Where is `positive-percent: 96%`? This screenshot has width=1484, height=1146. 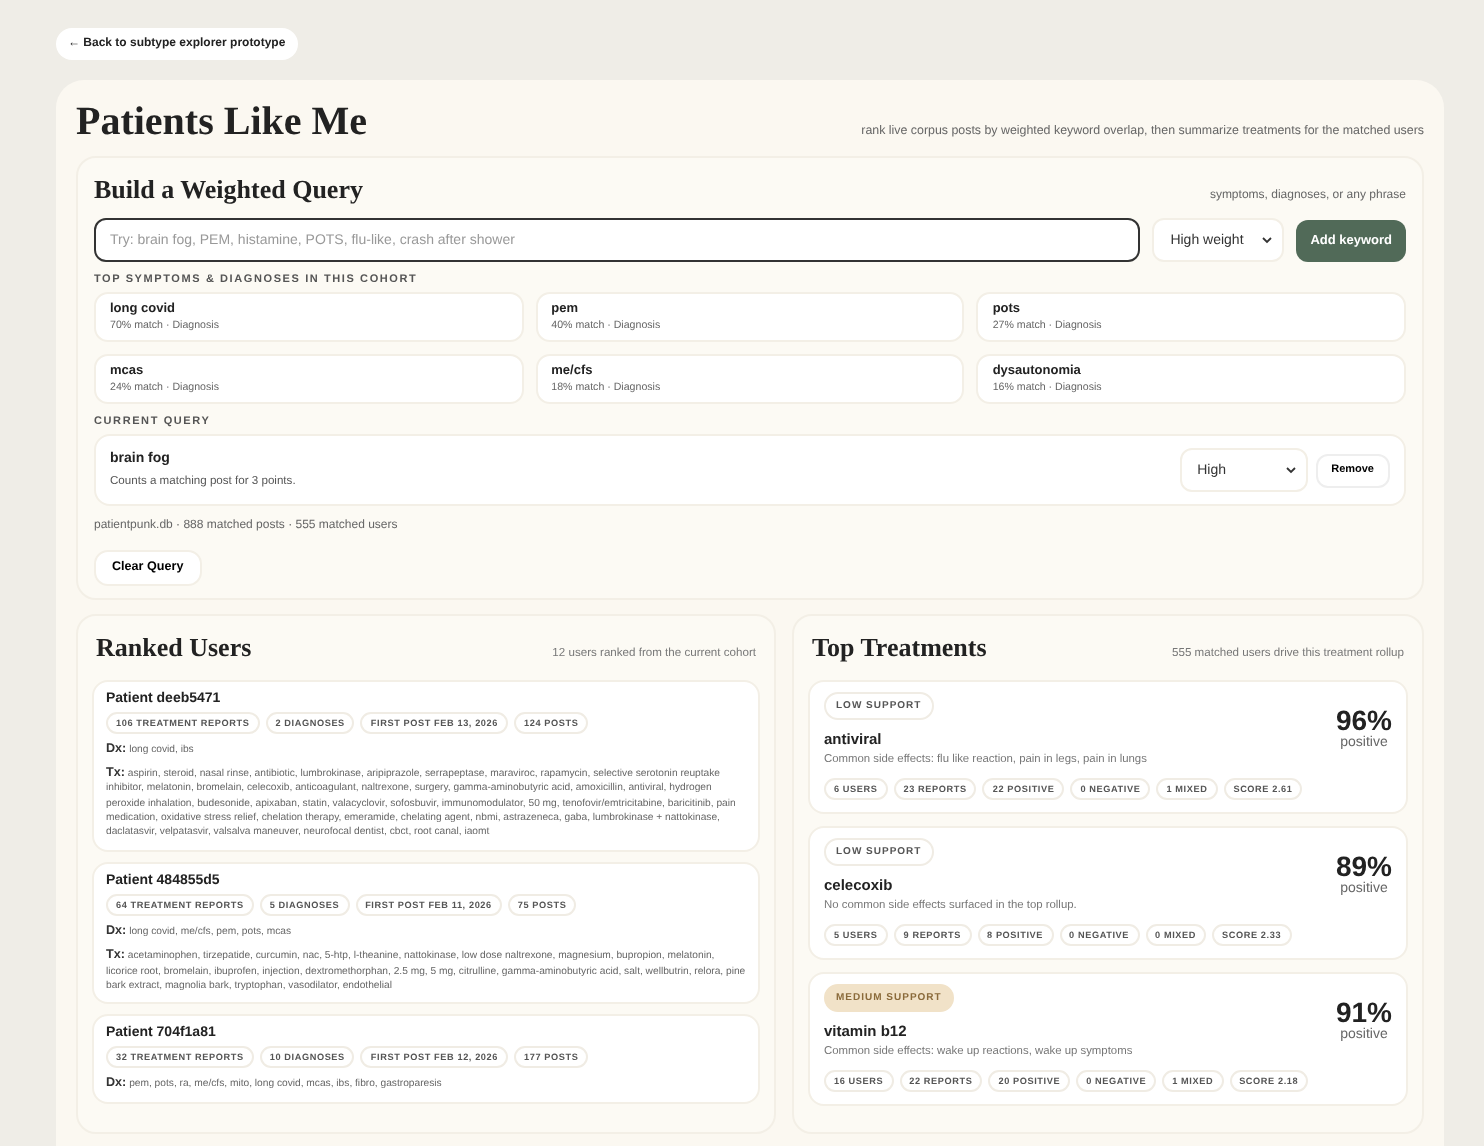
positive-percent: 96% is located at coordinates (1363, 719).